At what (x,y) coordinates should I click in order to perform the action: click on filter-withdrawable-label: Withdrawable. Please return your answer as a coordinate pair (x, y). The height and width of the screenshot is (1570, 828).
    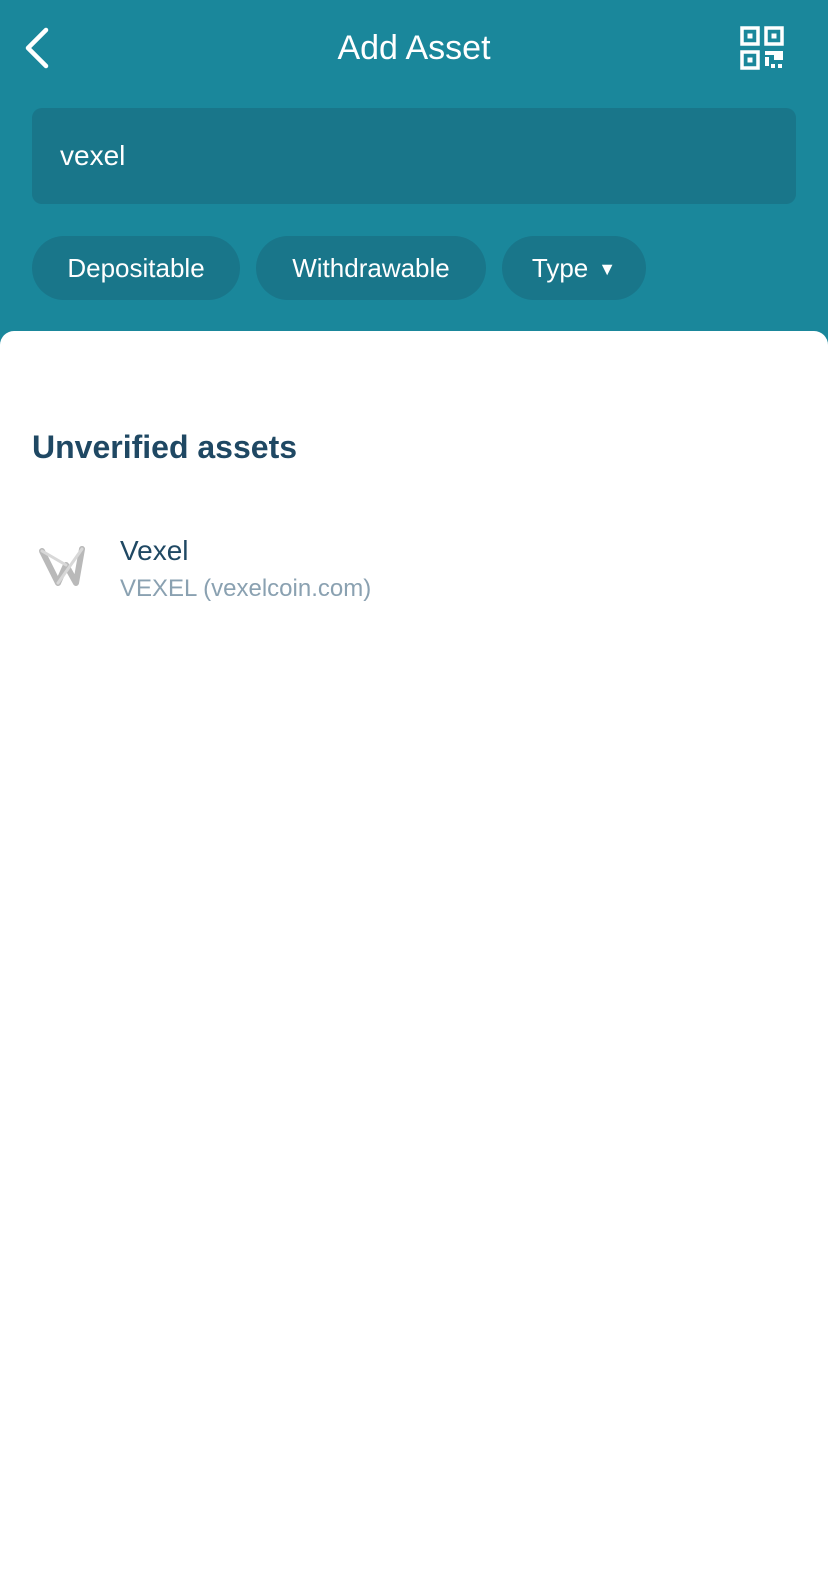
    Looking at the image, I should click on (371, 268).